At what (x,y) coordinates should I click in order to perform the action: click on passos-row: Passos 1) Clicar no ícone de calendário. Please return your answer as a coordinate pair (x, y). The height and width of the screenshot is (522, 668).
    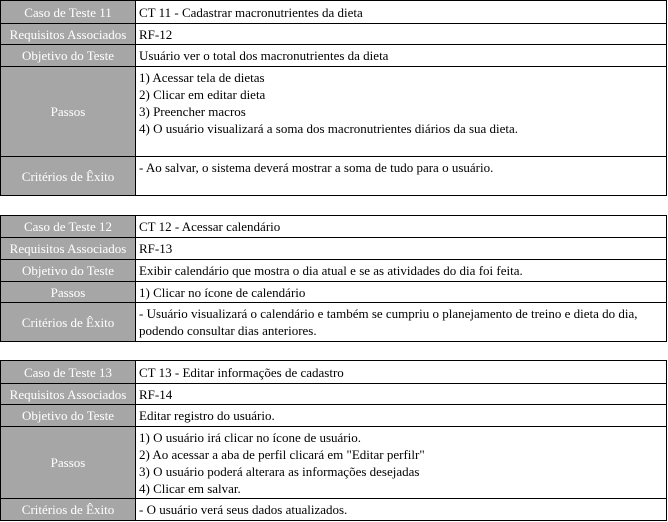
    Looking at the image, I should click on (333, 292).